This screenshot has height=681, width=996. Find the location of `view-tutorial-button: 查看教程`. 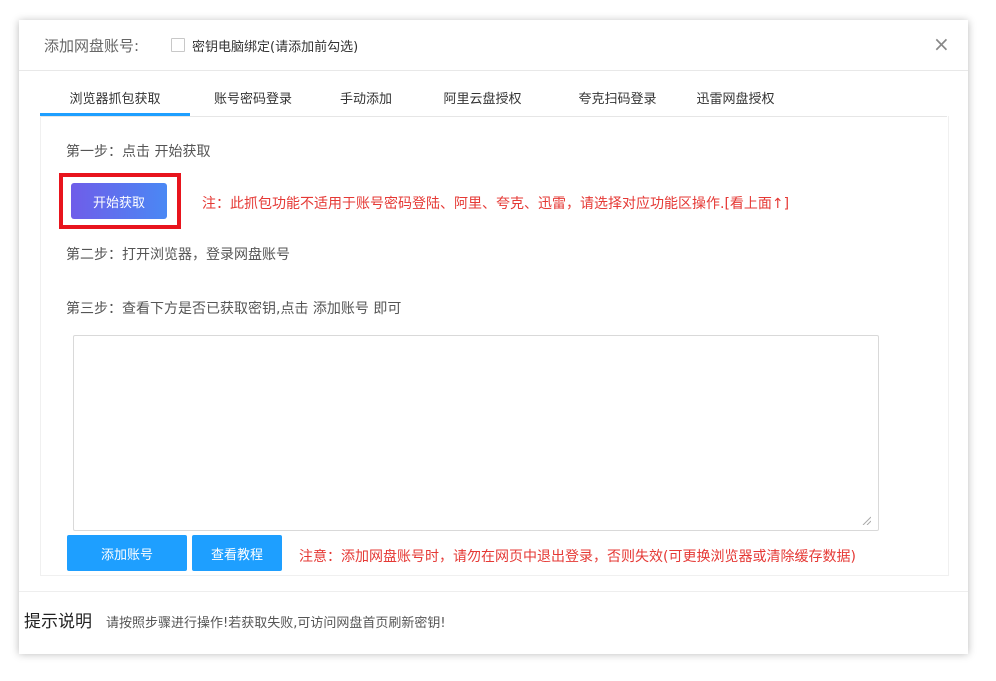

view-tutorial-button: 查看教程 is located at coordinates (237, 553).